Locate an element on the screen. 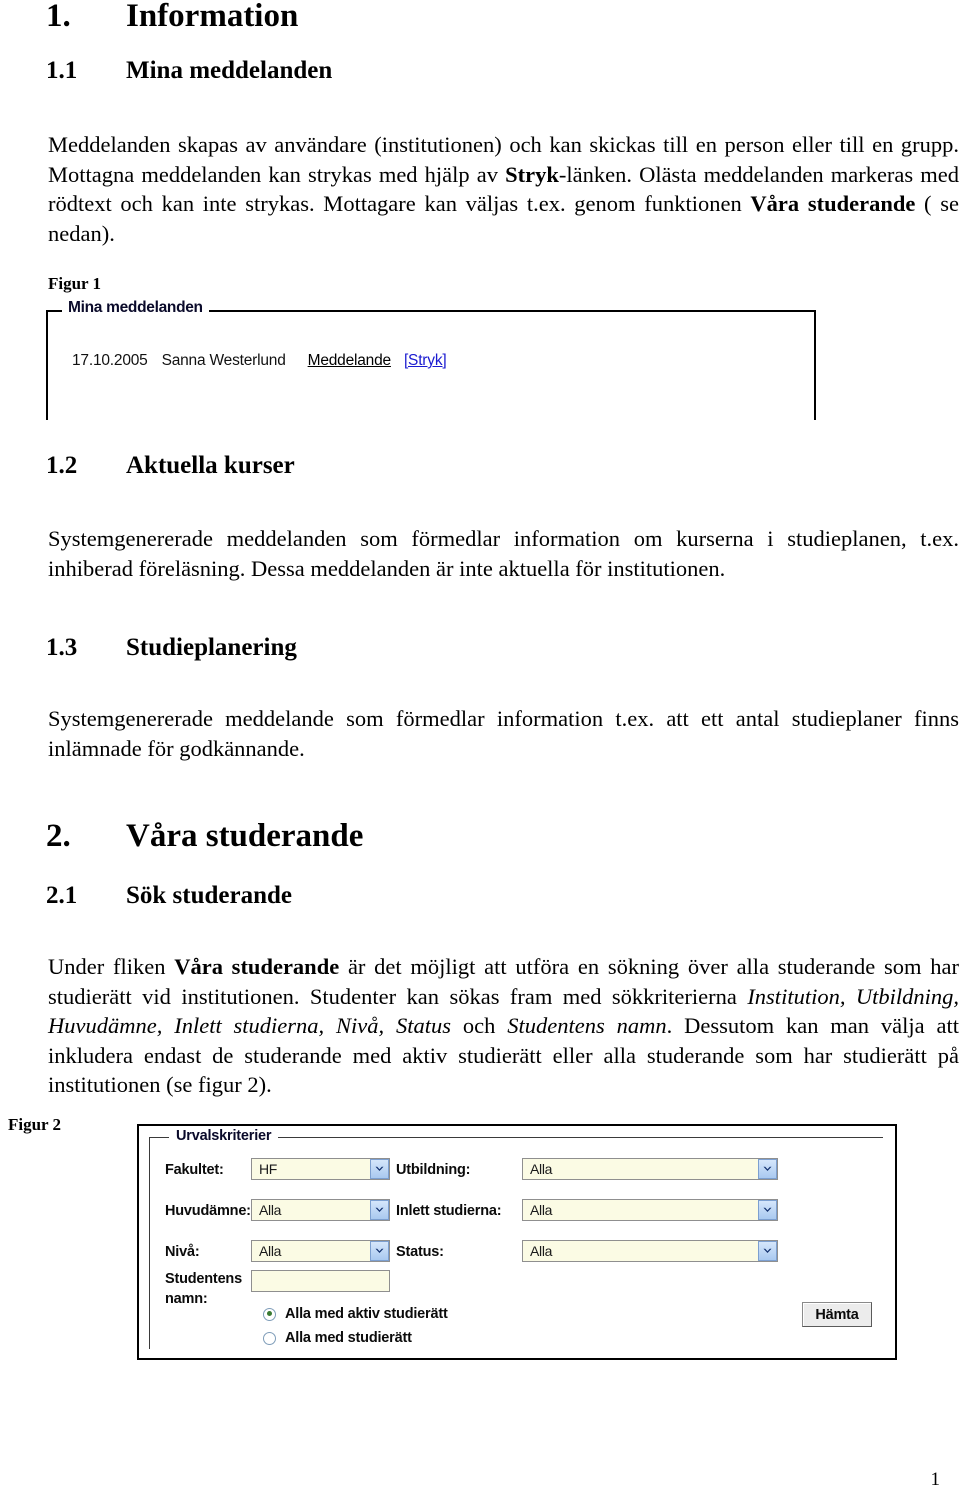  label-niva: Nivå: is located at coordinates (182, 1252).